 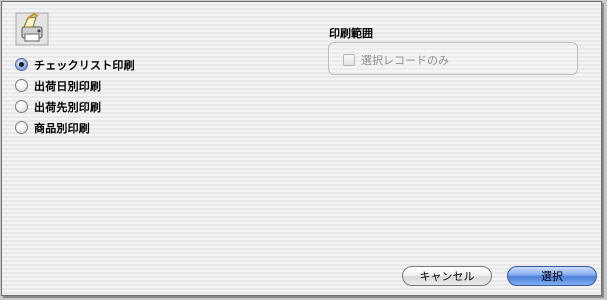 What do you see at coordinates (62, 128) in the screenshot?
I see `radio-label: 商品別印刷` at bounding box center [62, 128].